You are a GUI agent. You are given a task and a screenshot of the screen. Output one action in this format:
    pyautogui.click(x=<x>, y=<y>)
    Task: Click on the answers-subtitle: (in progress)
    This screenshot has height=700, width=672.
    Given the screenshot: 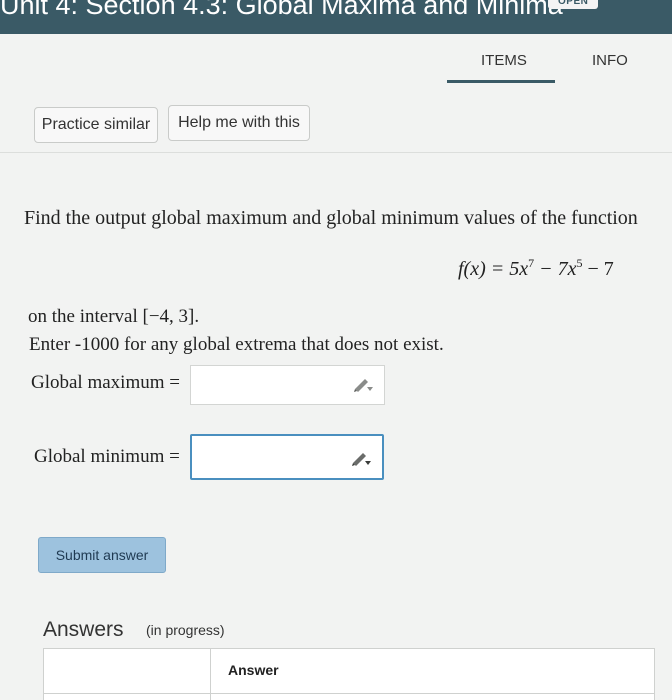 What is the action you would take?
    pyautogui.click(x=185, y=630)
    